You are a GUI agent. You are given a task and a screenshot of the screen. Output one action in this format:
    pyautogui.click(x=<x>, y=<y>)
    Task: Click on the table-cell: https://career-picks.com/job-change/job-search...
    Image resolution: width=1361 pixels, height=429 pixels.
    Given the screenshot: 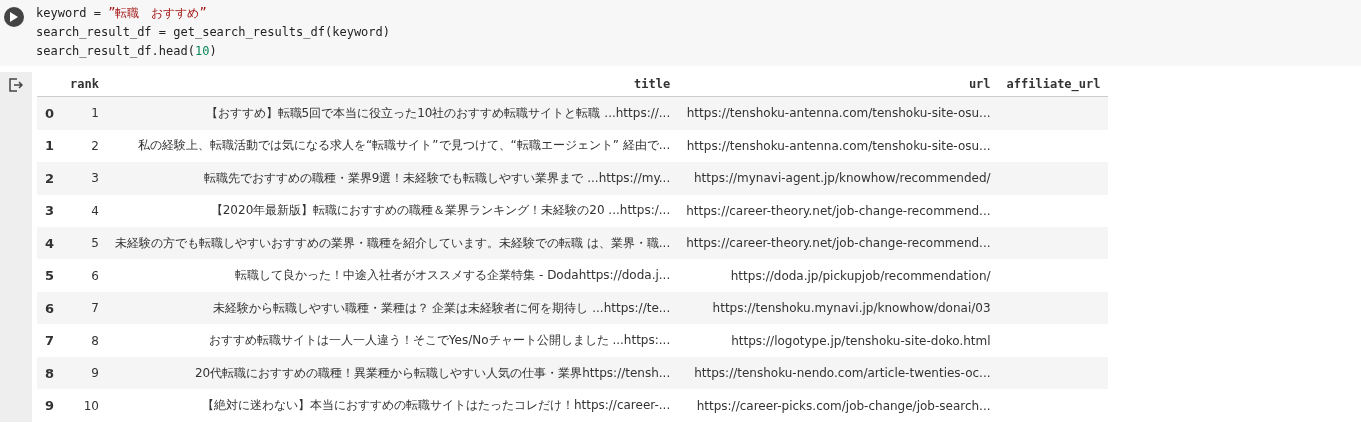 What is the action you would take?
    pyautogui.click(x=843, y=405)
    